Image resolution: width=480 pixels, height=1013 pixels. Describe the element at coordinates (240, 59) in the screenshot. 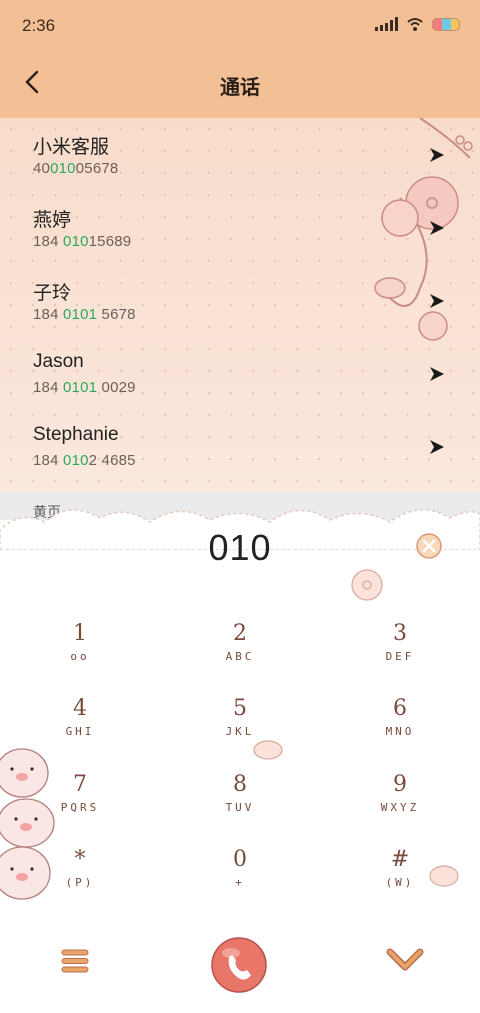

I see `header-bar: 2:36 通话` at that location.